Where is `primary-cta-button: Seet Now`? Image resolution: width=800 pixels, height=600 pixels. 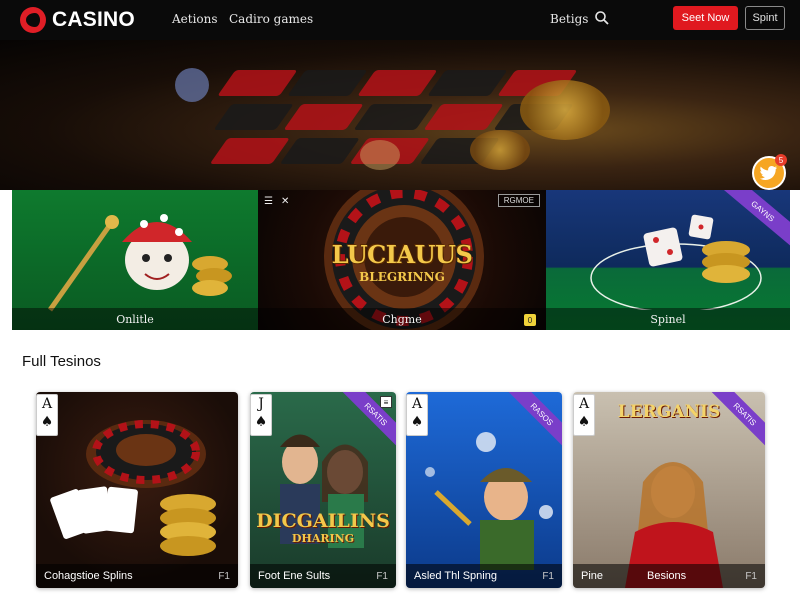
primary-cta-button: Seet Now is located at coordinates (705, 18).